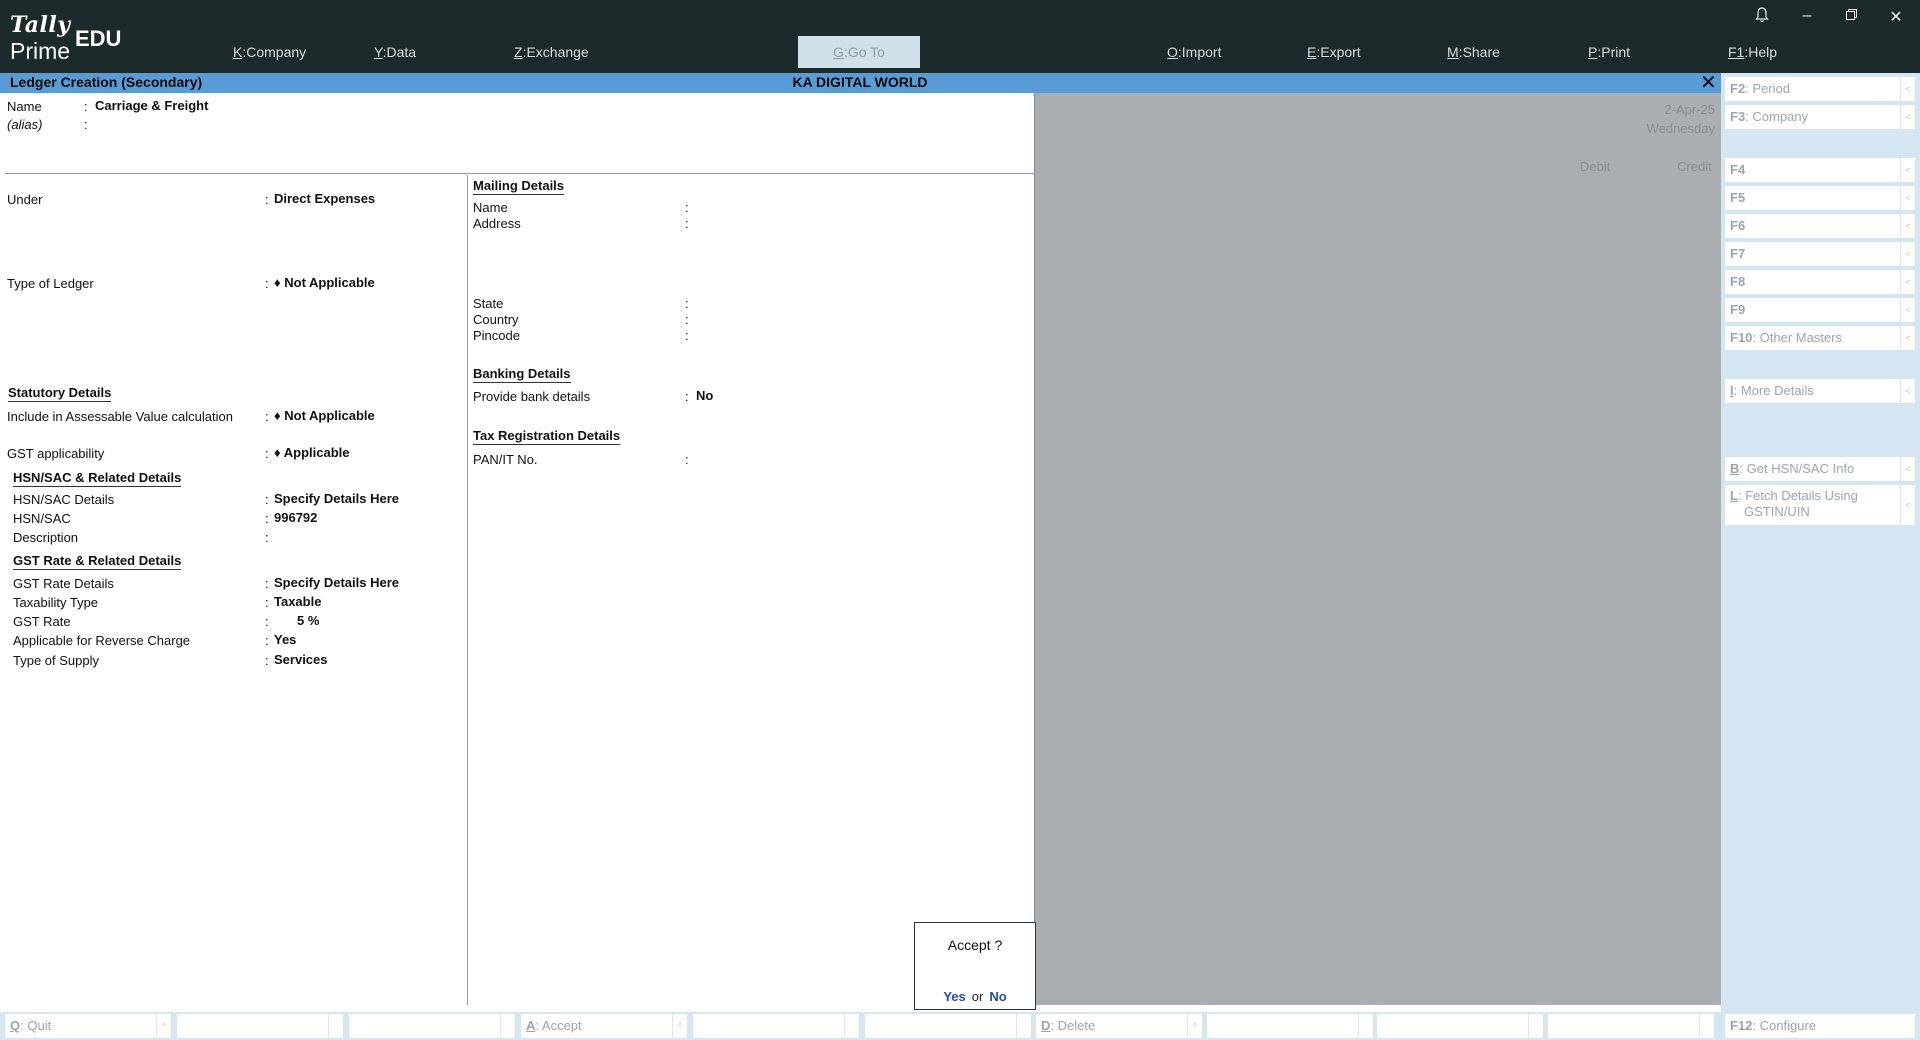  What do you see at coordinates (551, 52) in the screenshot?
I see `menu-exchange: Z:Exchange` at bounding box center [551, 52].